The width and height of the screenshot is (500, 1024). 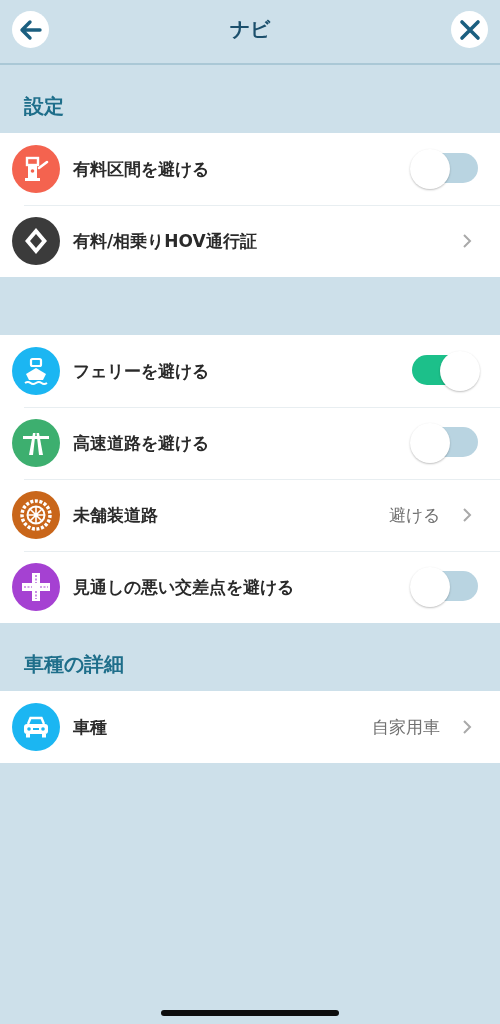 What do you see at coordinates (250, 515) in the screenshot?
I see `settings-row: 未舗装道路 避ける` at bounding box center [250, 515].